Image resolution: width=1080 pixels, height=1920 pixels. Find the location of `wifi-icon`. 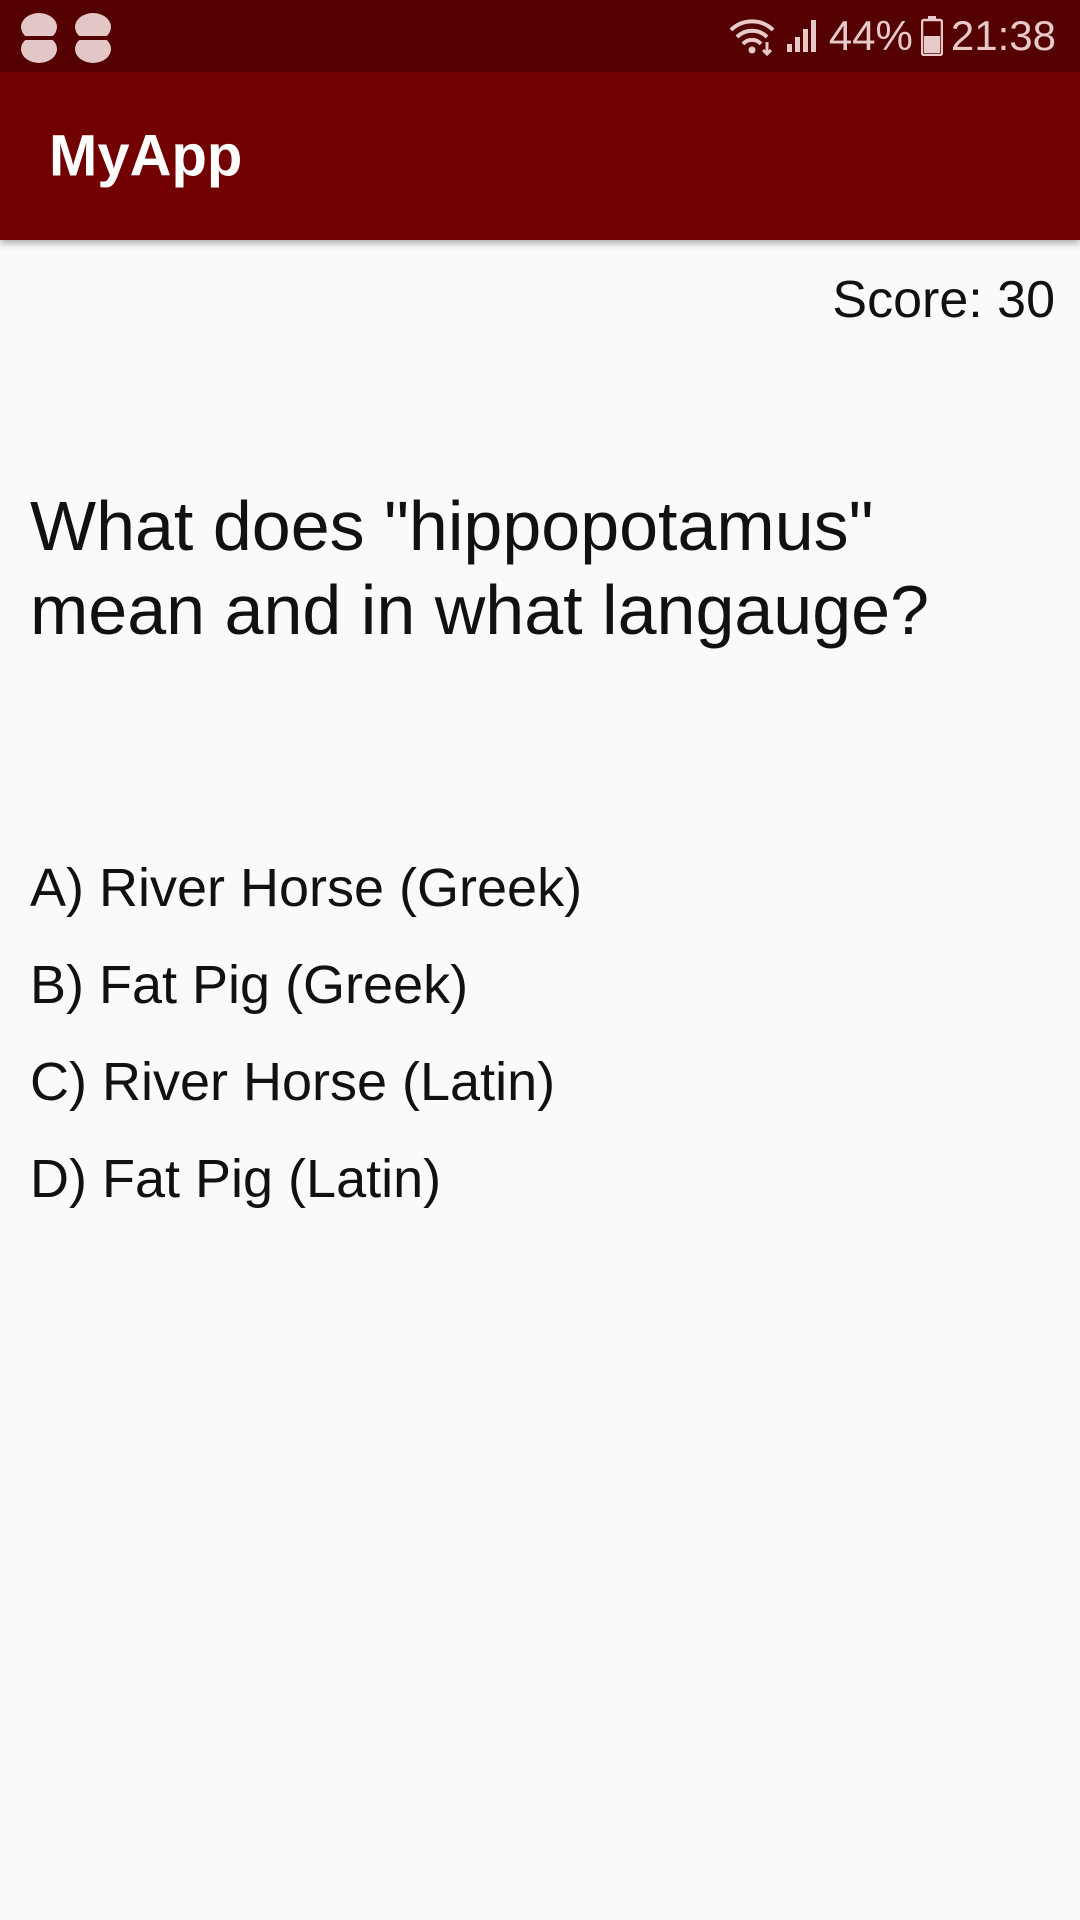

wifi-icon is located at coordinates (752, 37).